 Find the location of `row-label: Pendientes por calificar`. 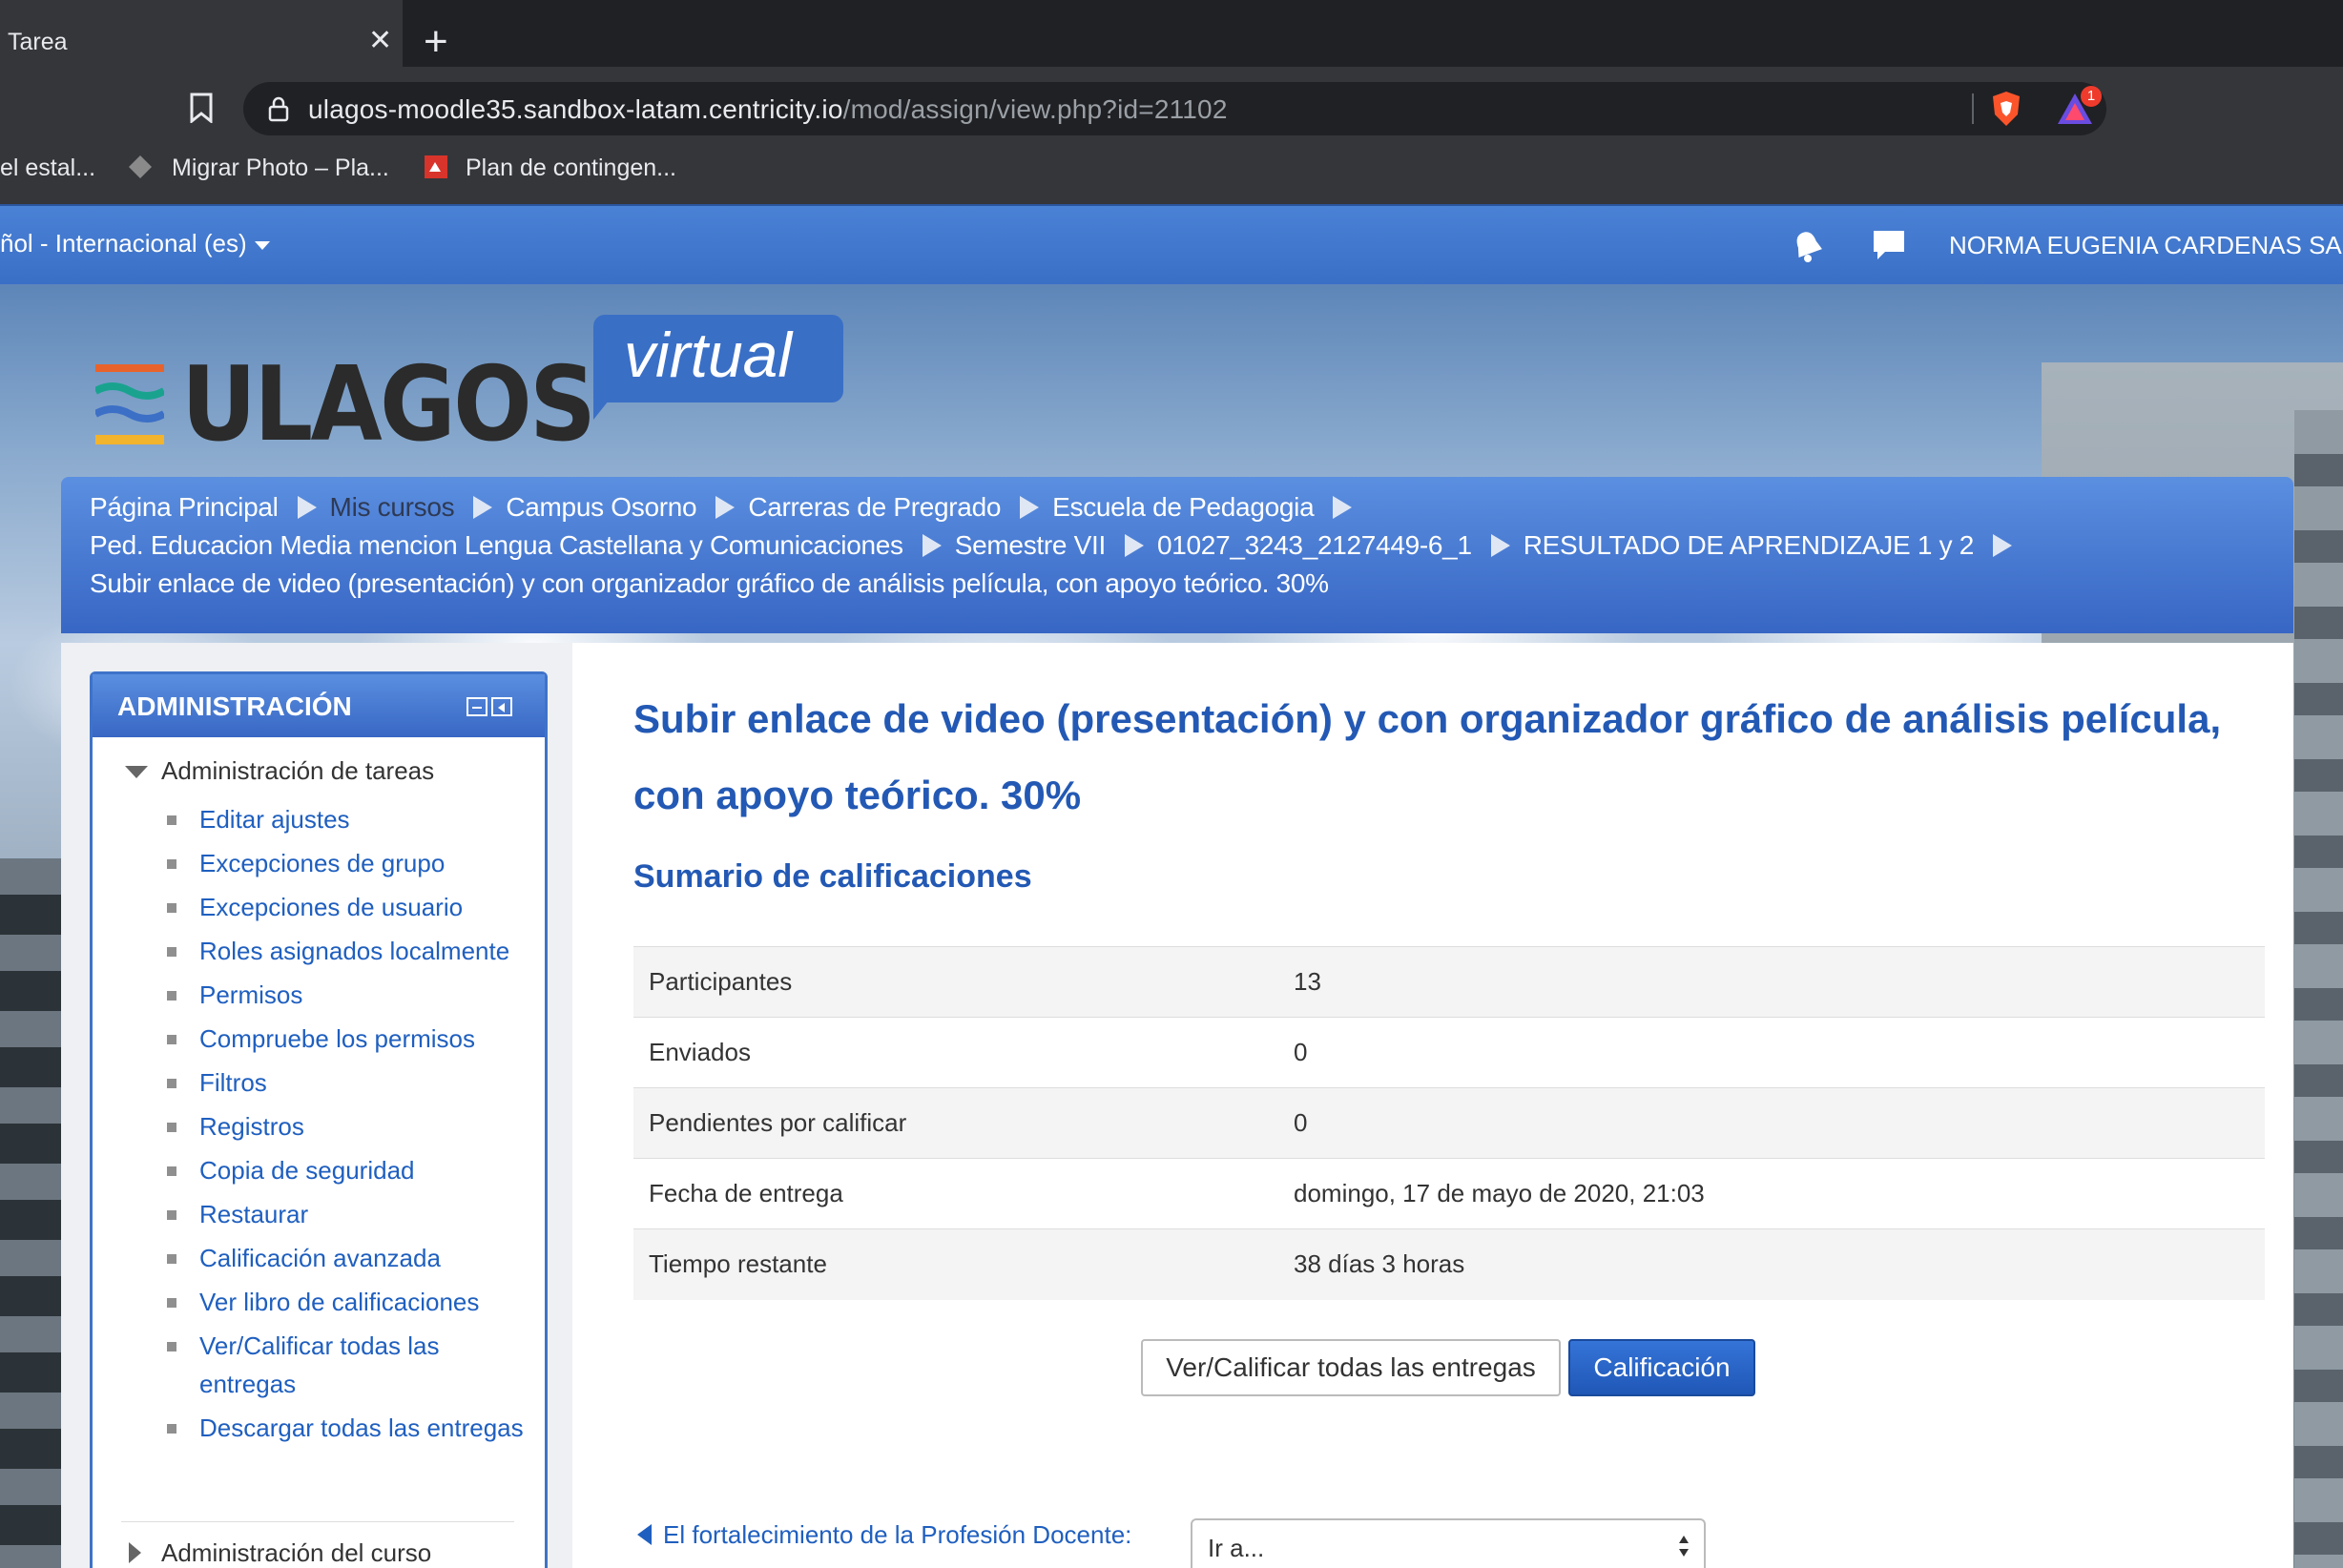

row-label: Pendientes por calificar is located at coordinates (955, 1123).